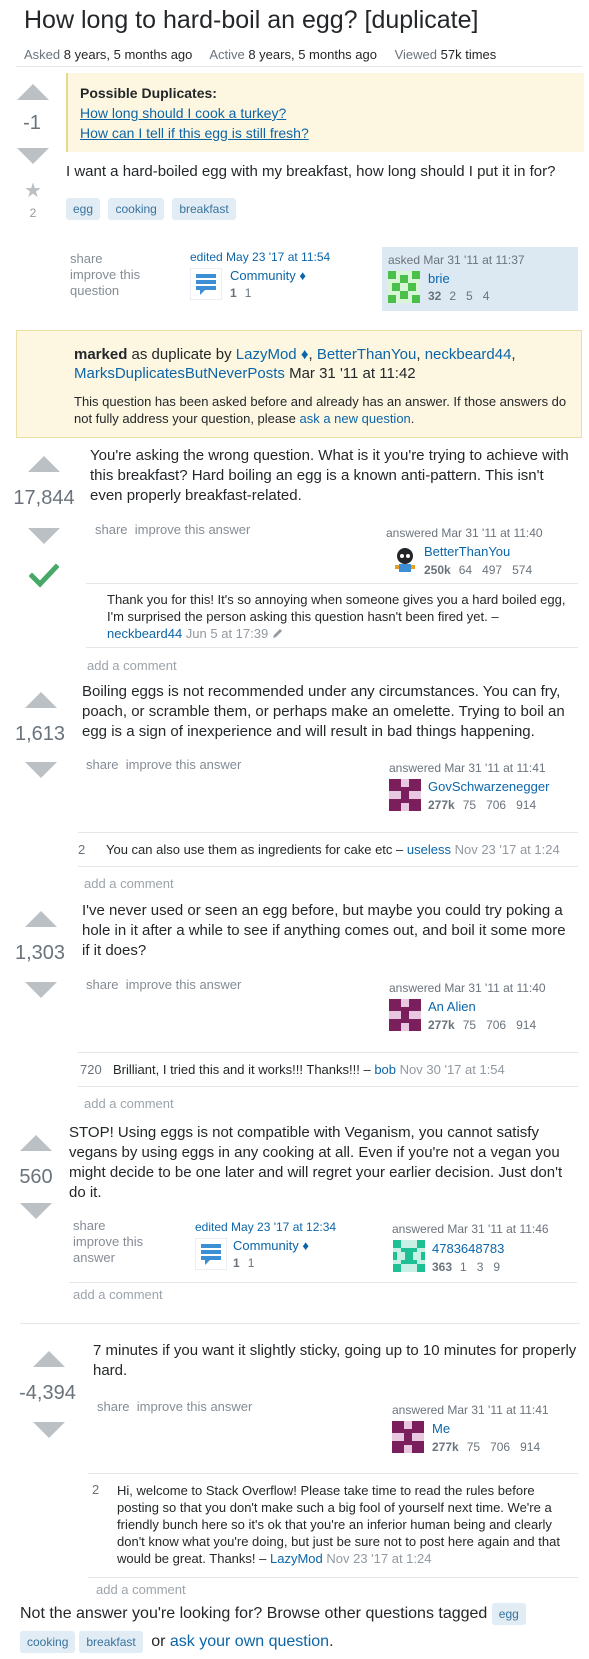 This screenshot has width=589, height=1659. Describe the element at coordinates (405, 795) in the screenshot. I see `govschwarzenegger-avatar` at that location.